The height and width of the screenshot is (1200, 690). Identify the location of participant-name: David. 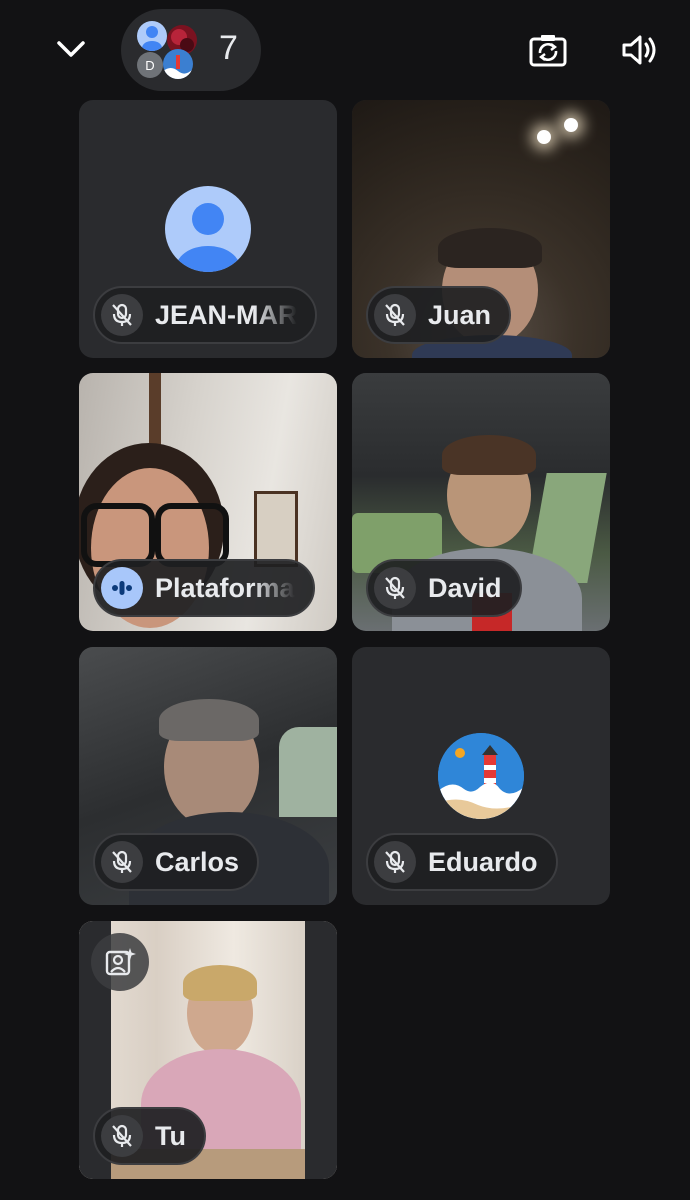
(465, 587).